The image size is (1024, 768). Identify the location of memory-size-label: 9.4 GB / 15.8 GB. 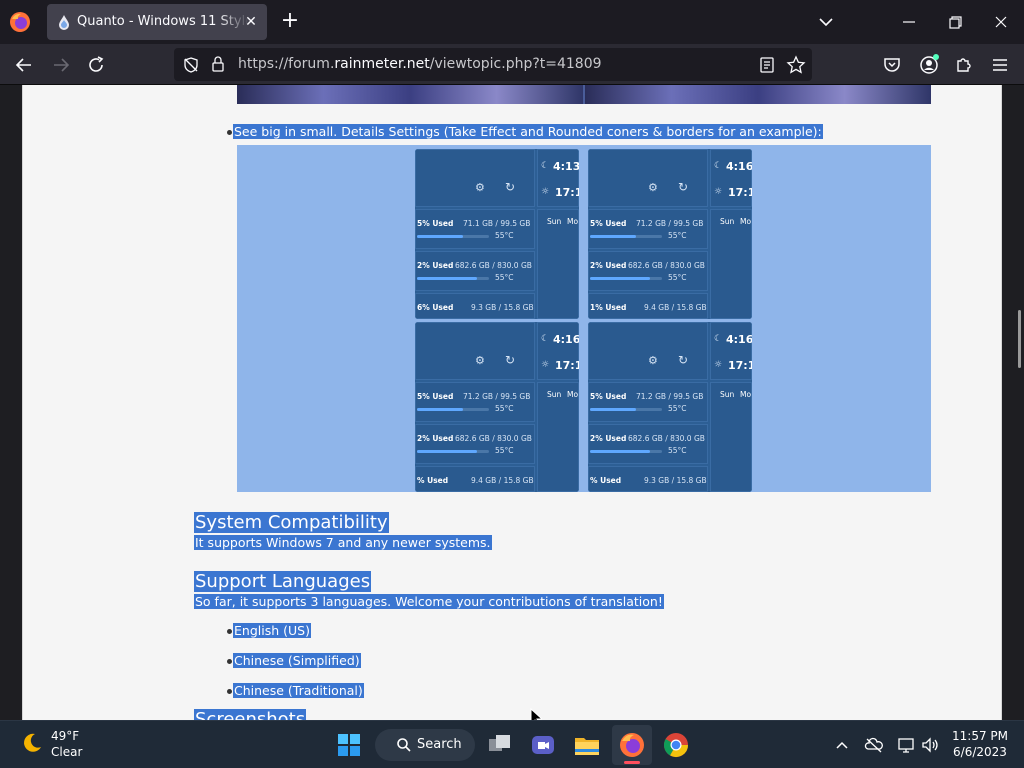
(502, 480).